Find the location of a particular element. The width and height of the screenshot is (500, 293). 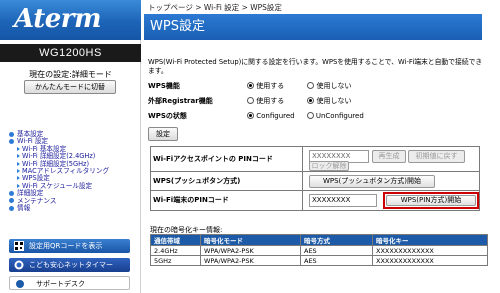

wps-enable-option: 使用する is located at coordinates (271, 86).